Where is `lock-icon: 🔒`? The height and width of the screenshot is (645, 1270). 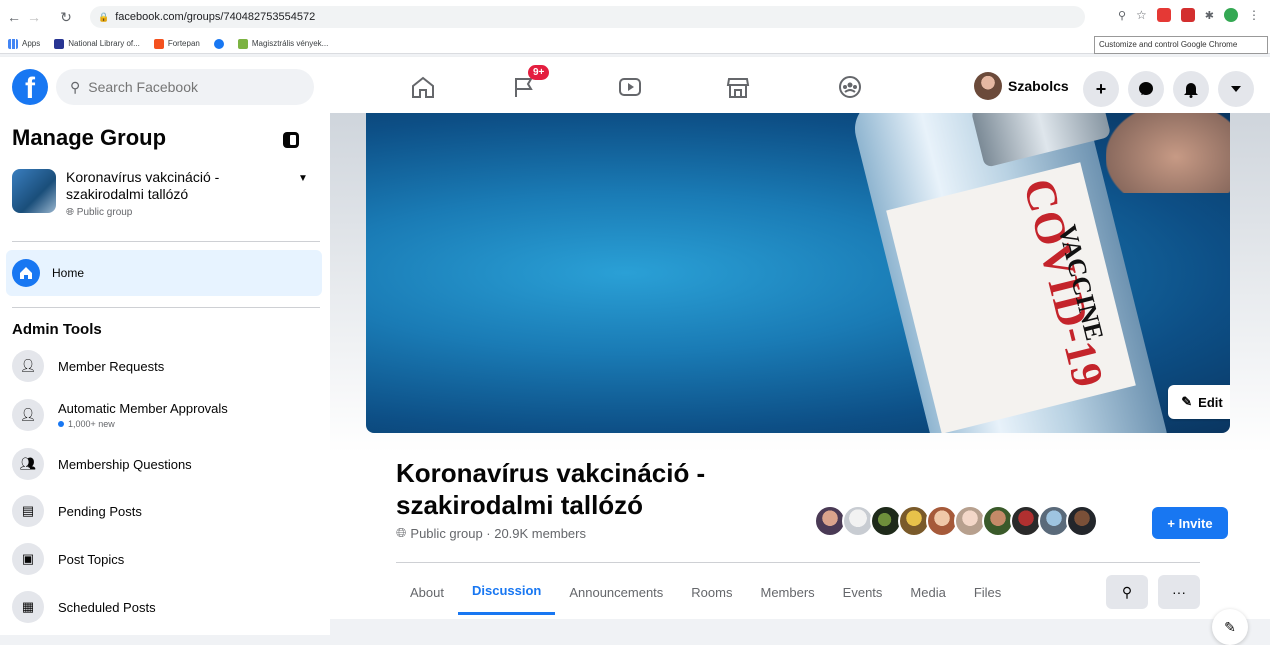
lock-icon: 🔒 is located at coordinates (104, 16).